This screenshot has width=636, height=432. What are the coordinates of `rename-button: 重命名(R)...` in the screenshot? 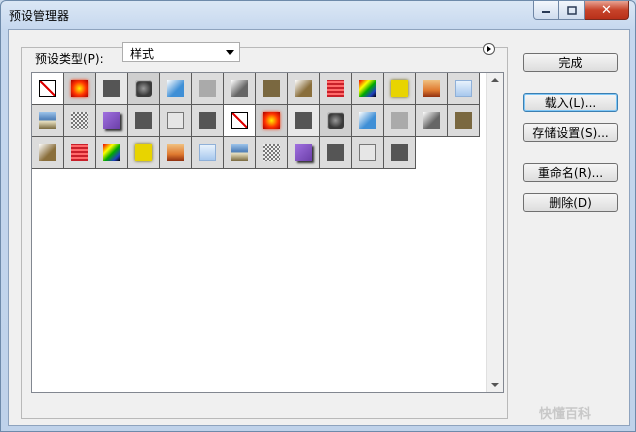 It's located at (570, 172).